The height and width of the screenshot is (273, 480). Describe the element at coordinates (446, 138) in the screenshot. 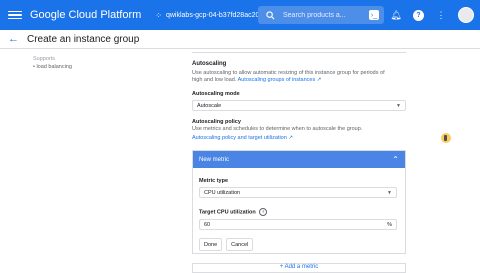

I see `mouse-cursor` at that location.